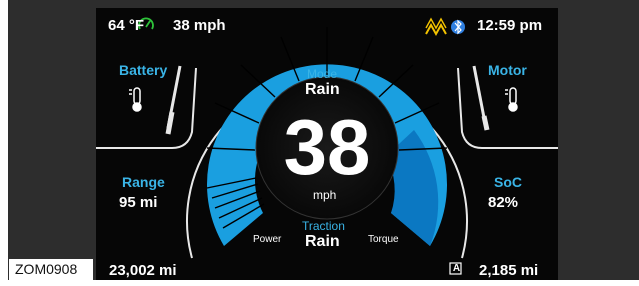  What do you see at coordinates (508, 182) in the screenshot?
I see `soc-label: SoC` at bounding box center [508, 182].